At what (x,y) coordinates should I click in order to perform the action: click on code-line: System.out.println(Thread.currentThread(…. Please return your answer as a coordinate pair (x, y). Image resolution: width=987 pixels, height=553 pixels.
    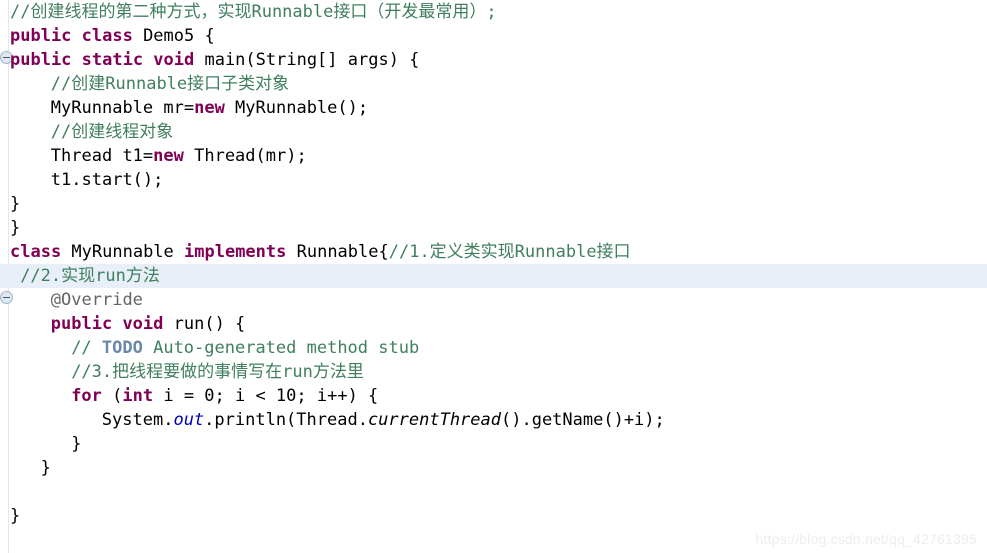
    Looking at the image, I should click on (493, 420).